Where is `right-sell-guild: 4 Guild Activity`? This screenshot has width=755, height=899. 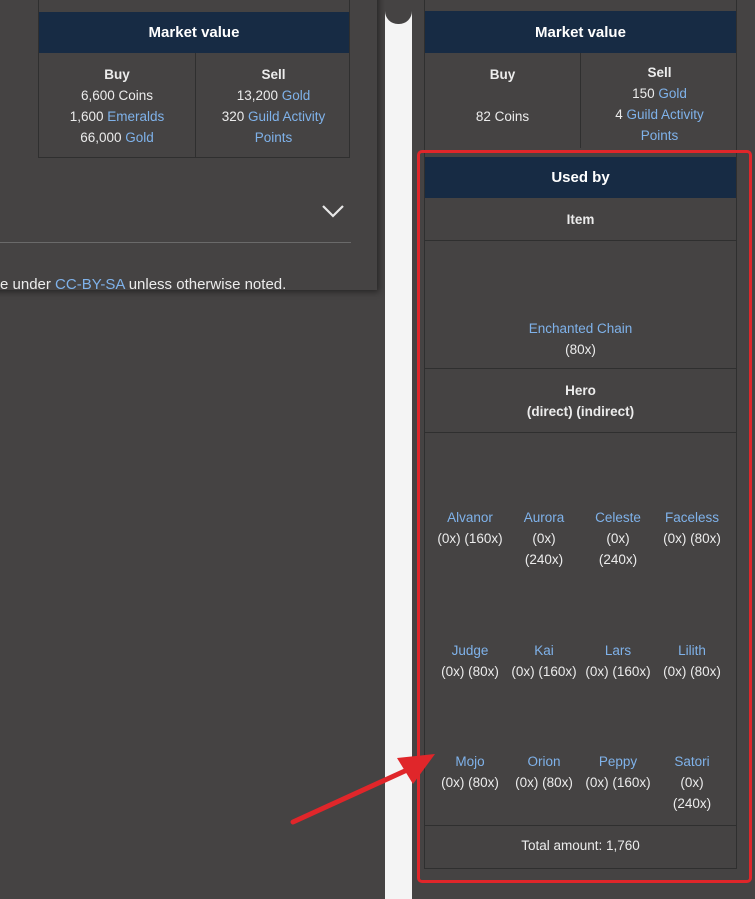 right-sell-guild: 4 Guild Activity is located at coordinates (659, 114).